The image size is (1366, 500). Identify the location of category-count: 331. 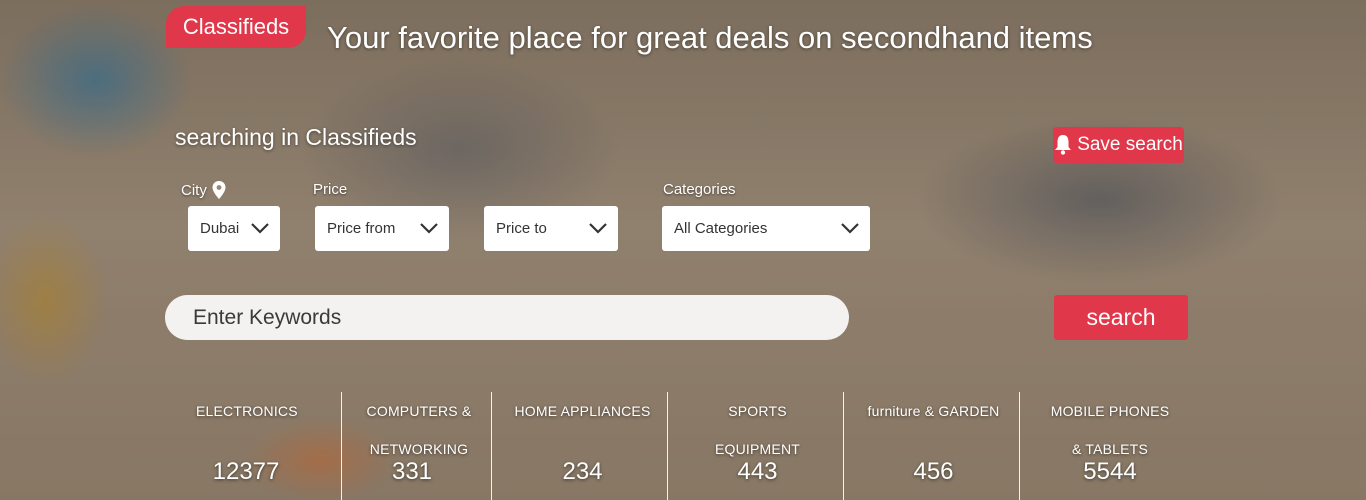
(412, 471).